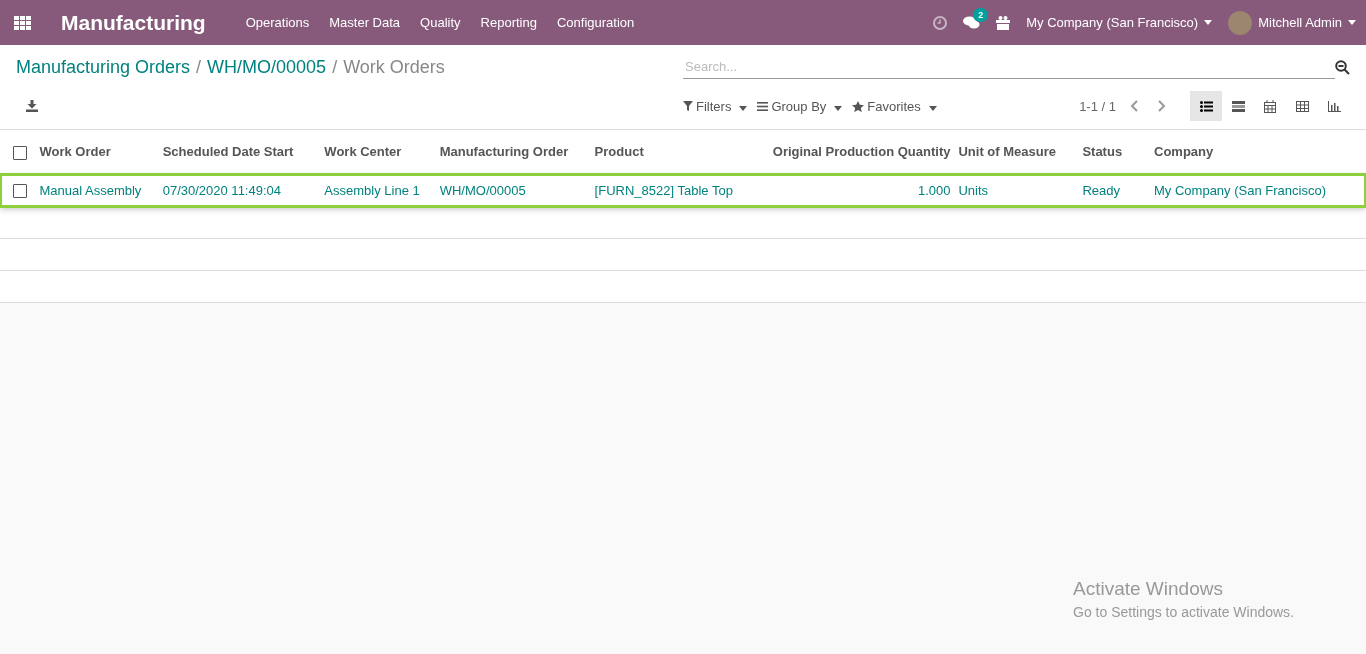 The height and width of the screenshot is (654, 1366). I want to click on column-header: Work Order, so click(97, 152).